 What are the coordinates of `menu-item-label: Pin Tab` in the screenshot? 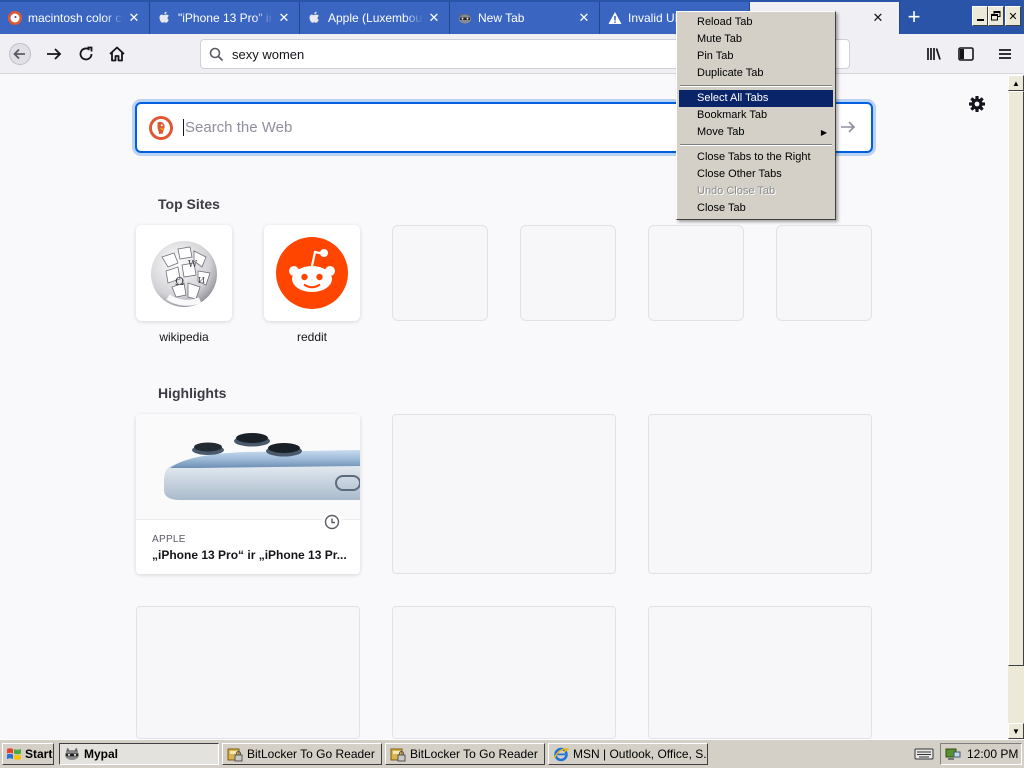 It's located at (715, 56).